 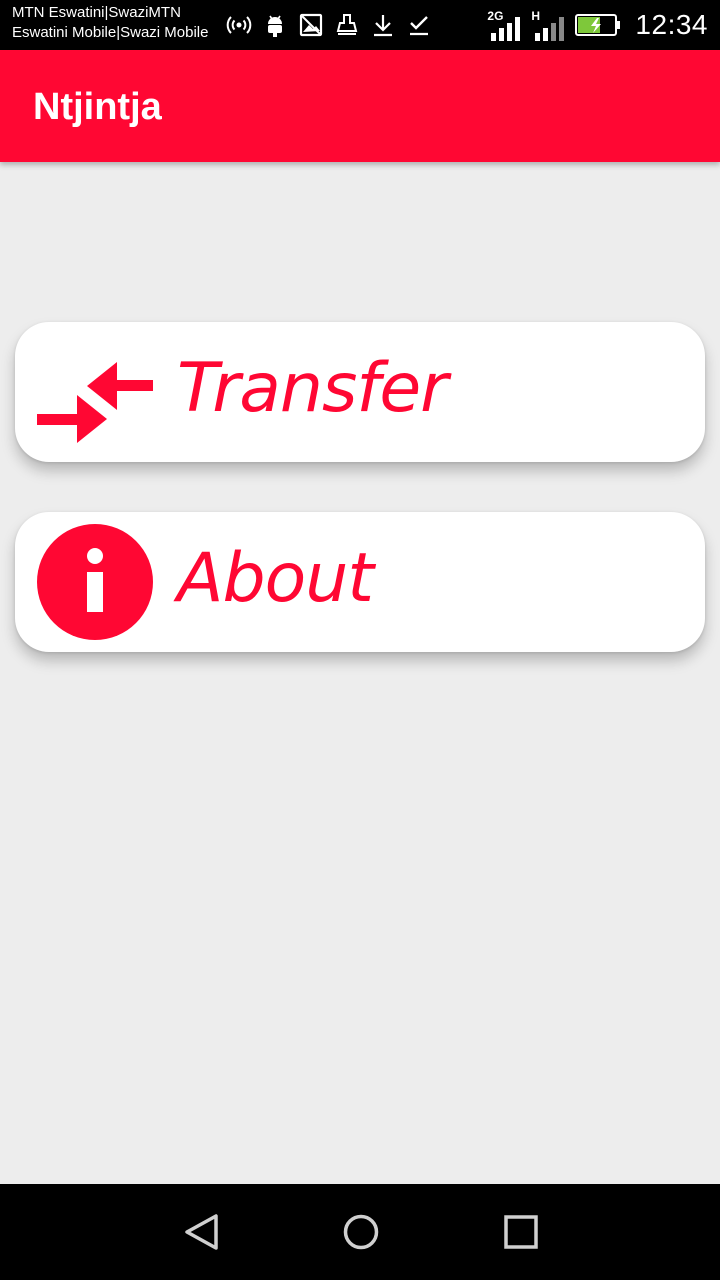 What do you see at coordinates (95, 582) in the screenshot?
I see `info-icon` at bounding box center [95, 582].